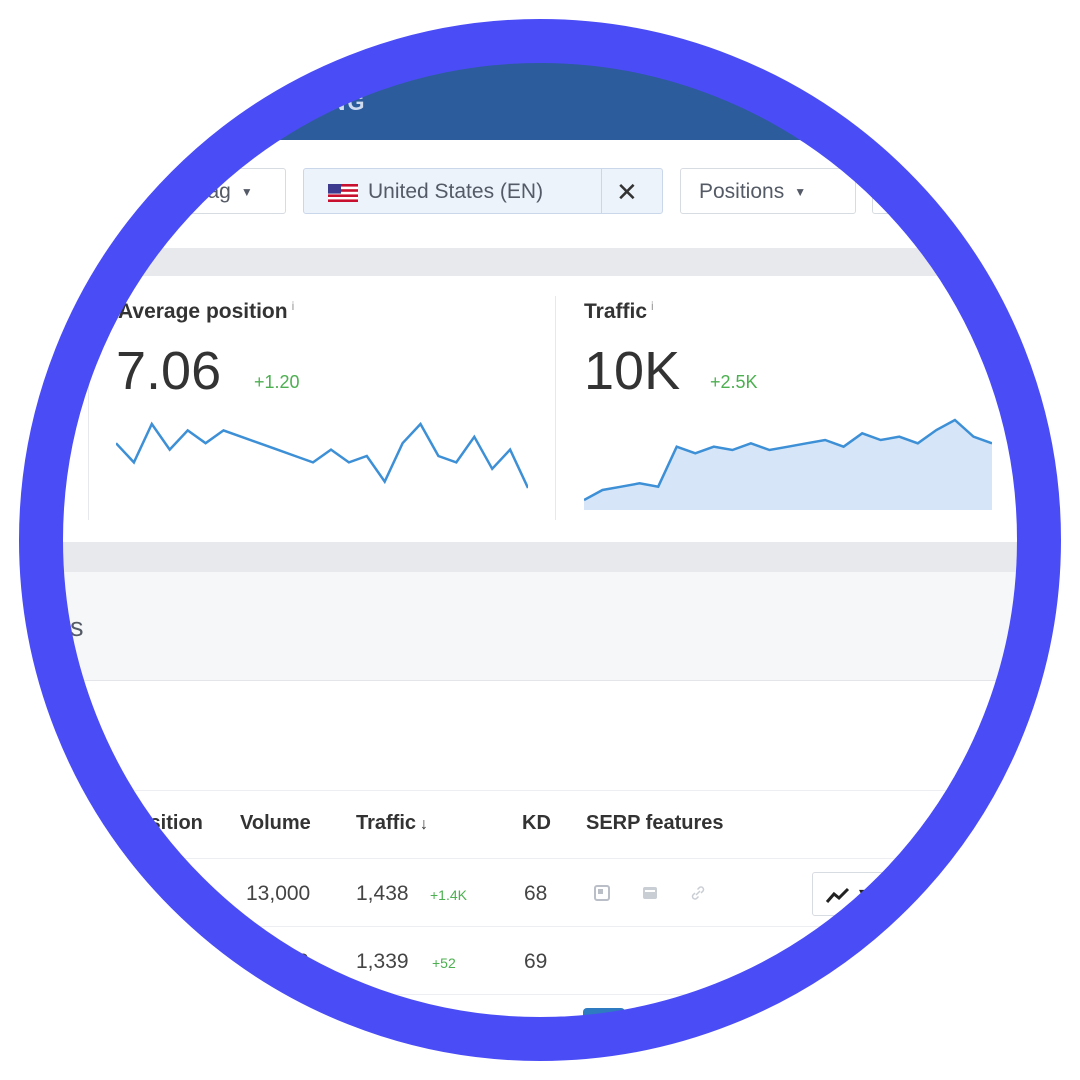  Describe the element at coordinates (424, 824) in the screenshot. I see `sort-desc-icon: ↓` at that location.